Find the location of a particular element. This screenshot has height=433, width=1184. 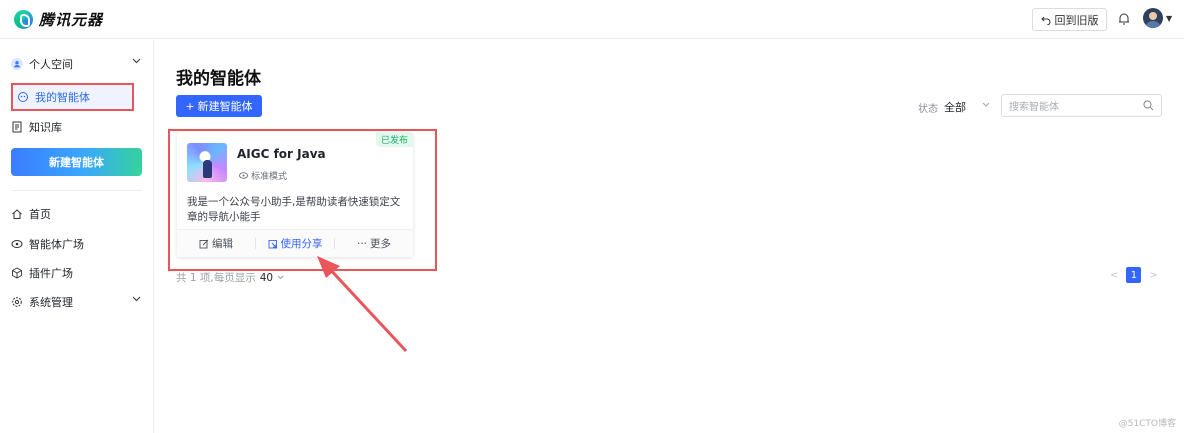

sidebar: 个人空间 我的智能体 知识库 新建智能体 首页 智能体广场 插件广场 系统管理 is located at coordinates (77, 236).